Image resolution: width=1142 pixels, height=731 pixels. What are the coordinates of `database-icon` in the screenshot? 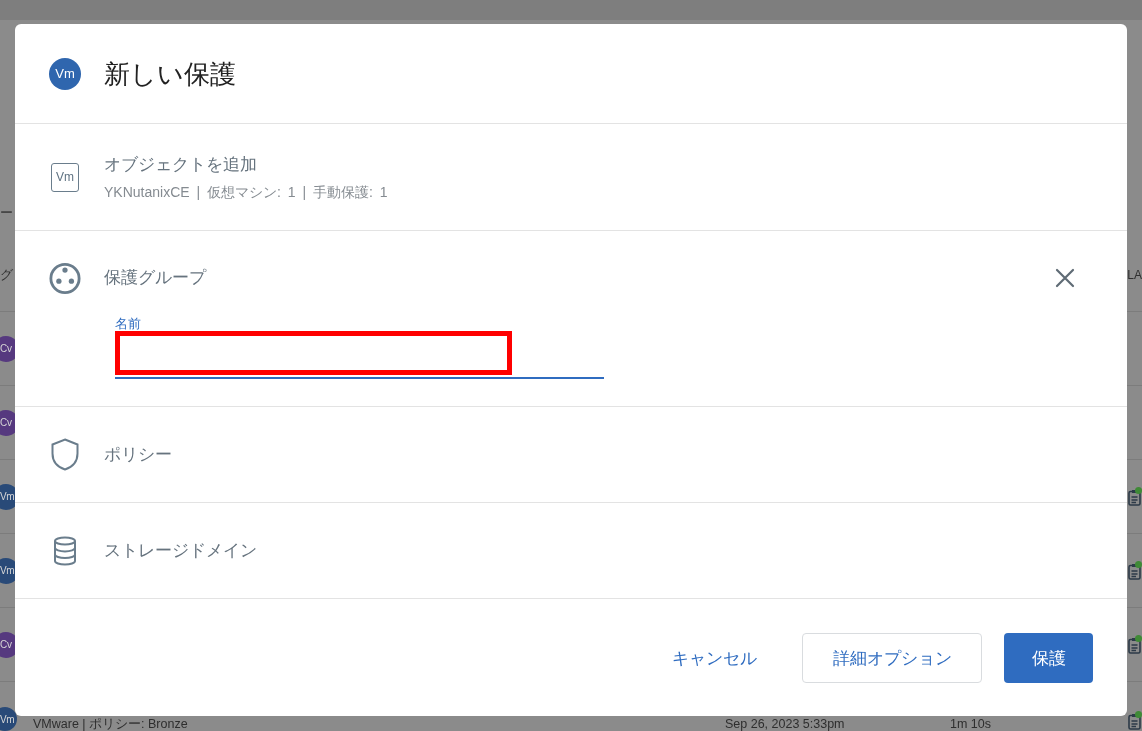 It's located at (65, 550).